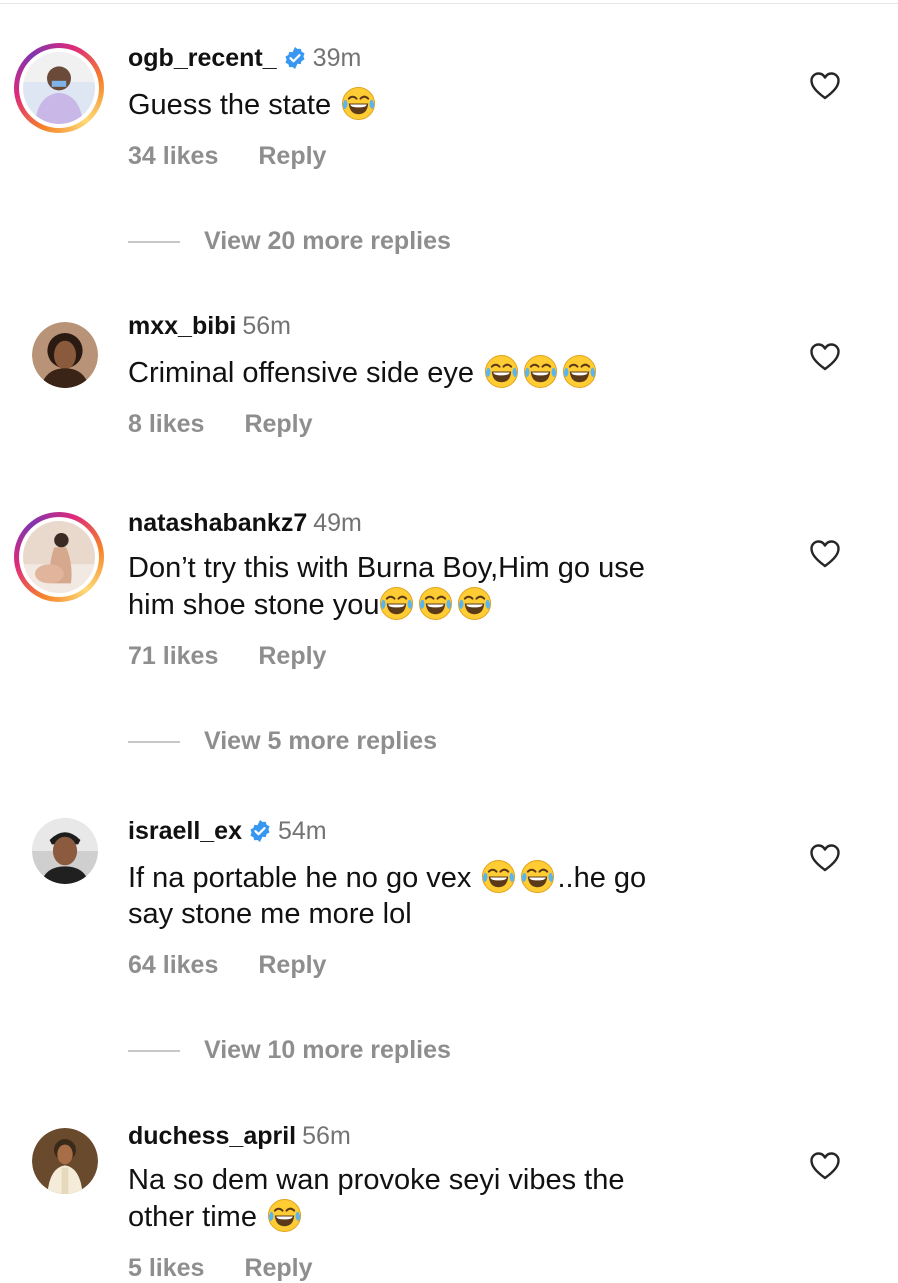  What do you see at coordinates (173, 656) in the screenshot?
I see `likes-count: 71 likes` at bounding box center [173, 656].